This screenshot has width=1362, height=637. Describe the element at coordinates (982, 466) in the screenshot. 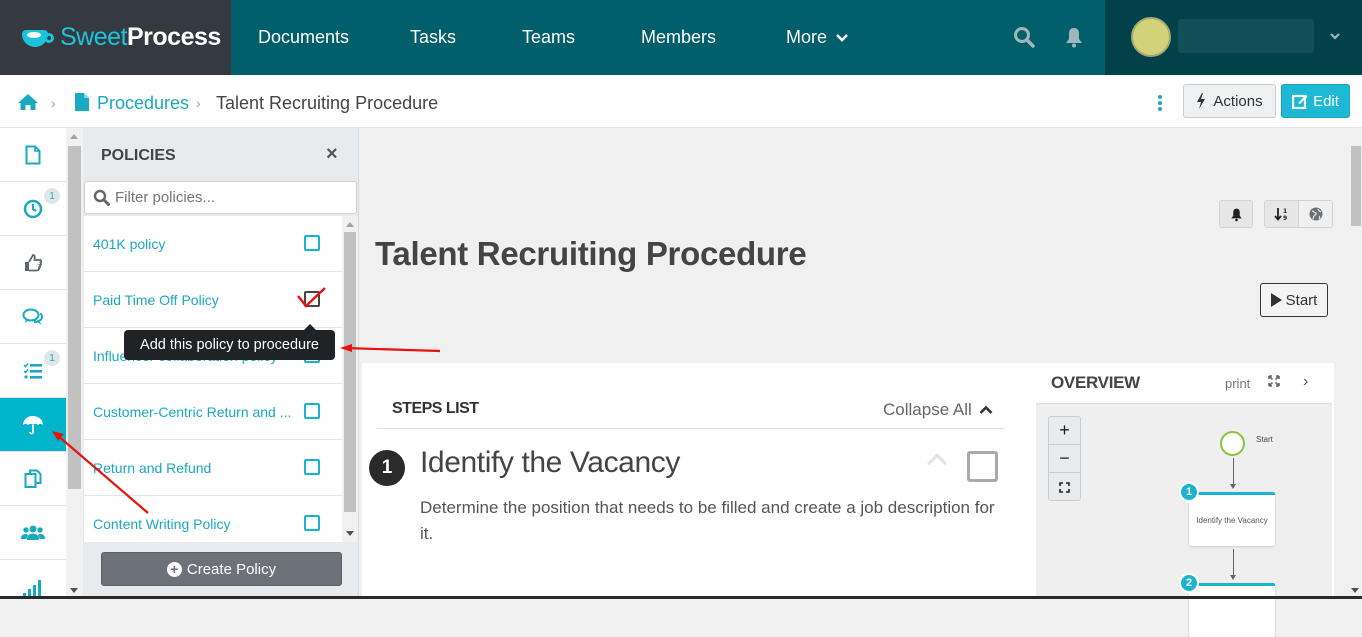

I see `step-complete-checkbox` at that location.